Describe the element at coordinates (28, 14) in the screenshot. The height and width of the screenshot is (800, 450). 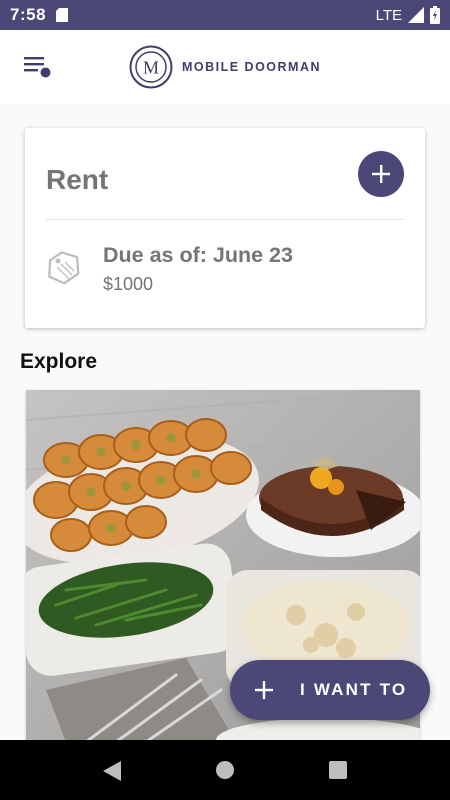
I see `status-time: 7:58` at that location.